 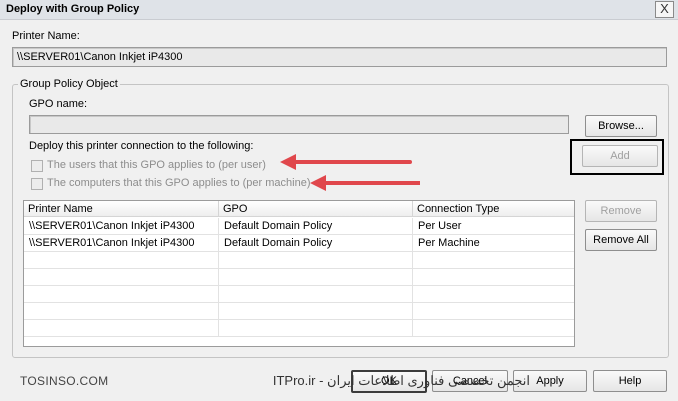 I want to click on per-user-checkbox, so click(x=37, y=166).